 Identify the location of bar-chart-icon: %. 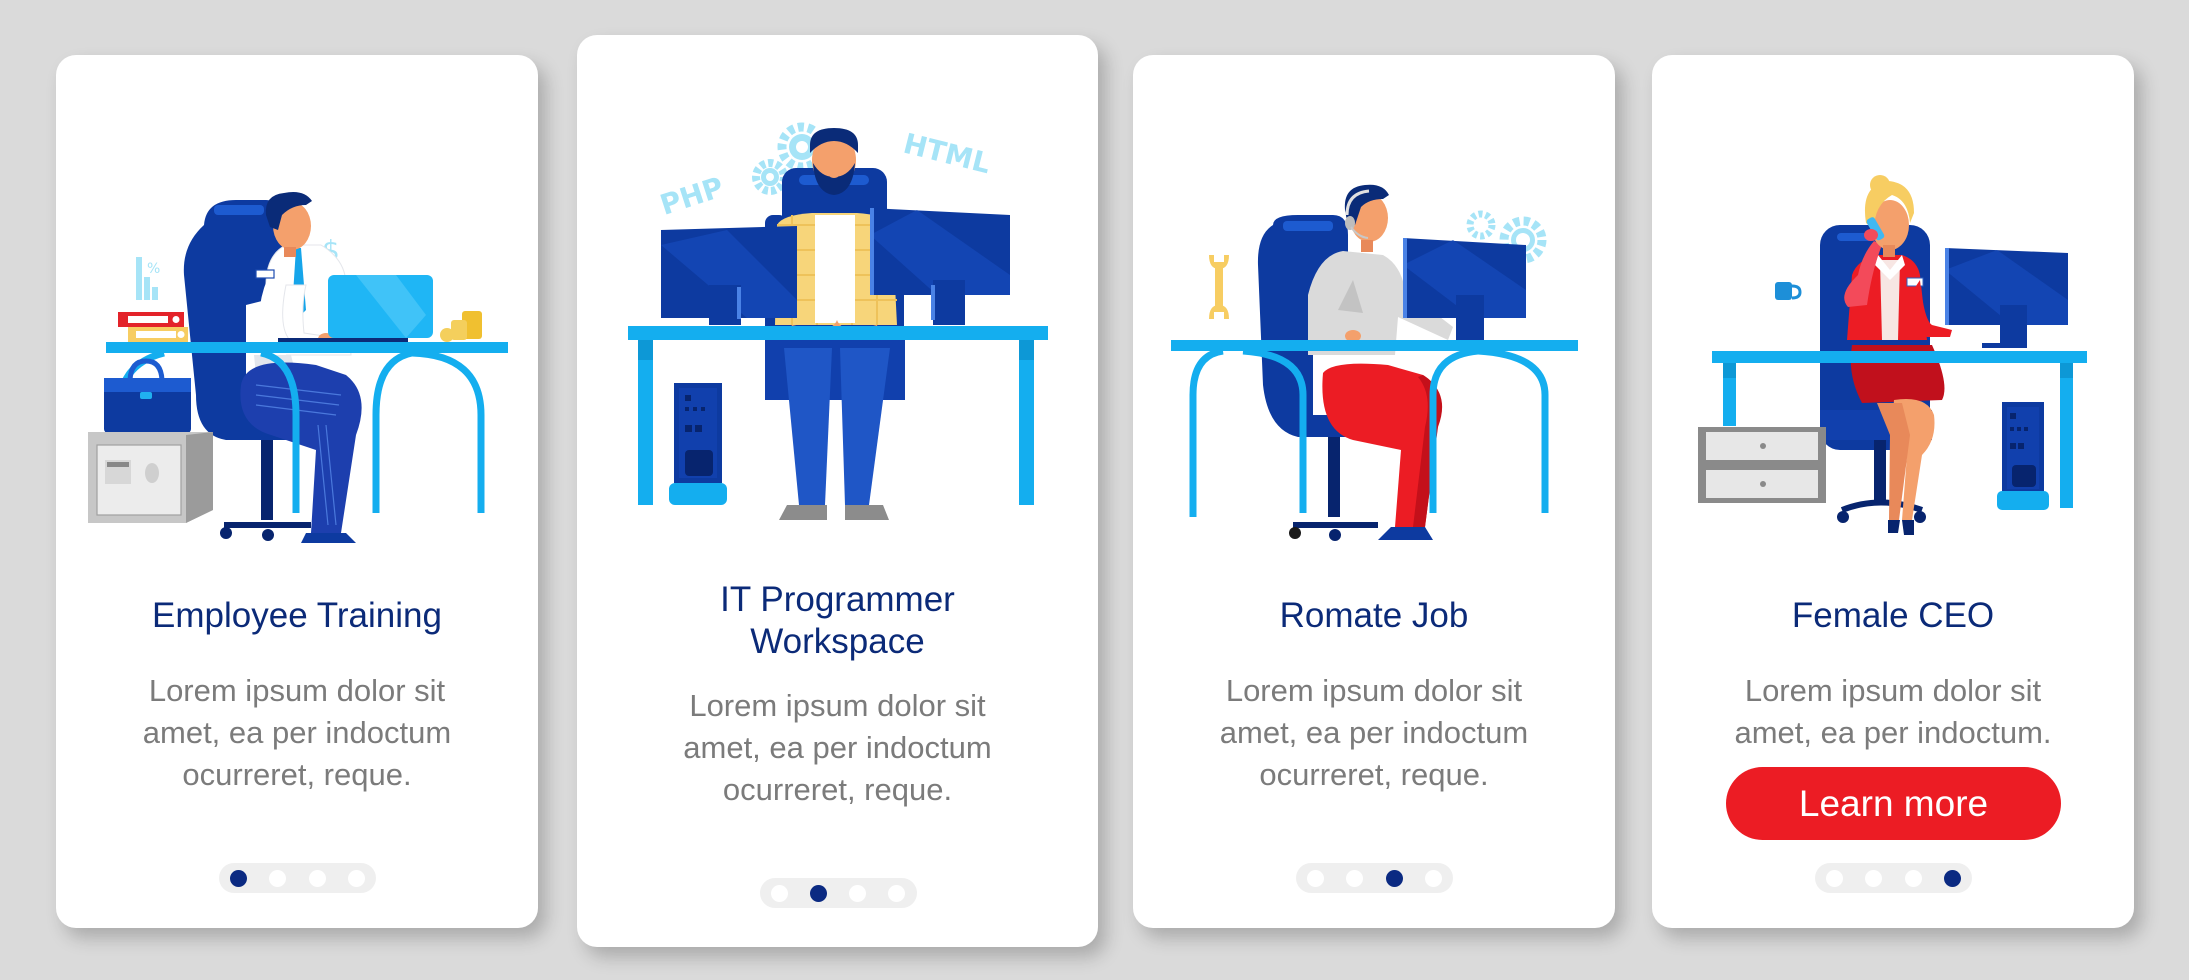
(148, 278).